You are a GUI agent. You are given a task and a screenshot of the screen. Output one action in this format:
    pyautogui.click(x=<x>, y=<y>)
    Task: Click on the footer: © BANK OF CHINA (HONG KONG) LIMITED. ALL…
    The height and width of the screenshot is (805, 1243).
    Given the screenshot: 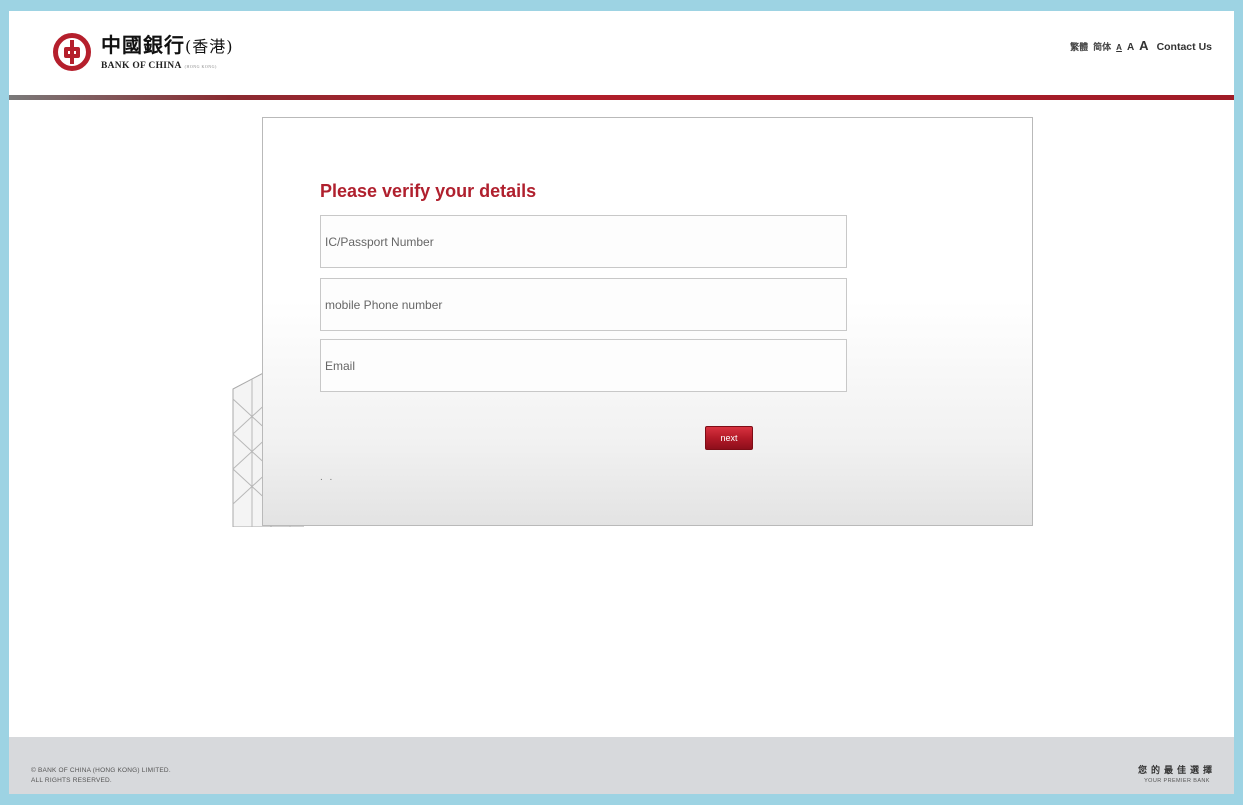 What is the action you would take?
    pyautogui.click(x=621, y=765)
    